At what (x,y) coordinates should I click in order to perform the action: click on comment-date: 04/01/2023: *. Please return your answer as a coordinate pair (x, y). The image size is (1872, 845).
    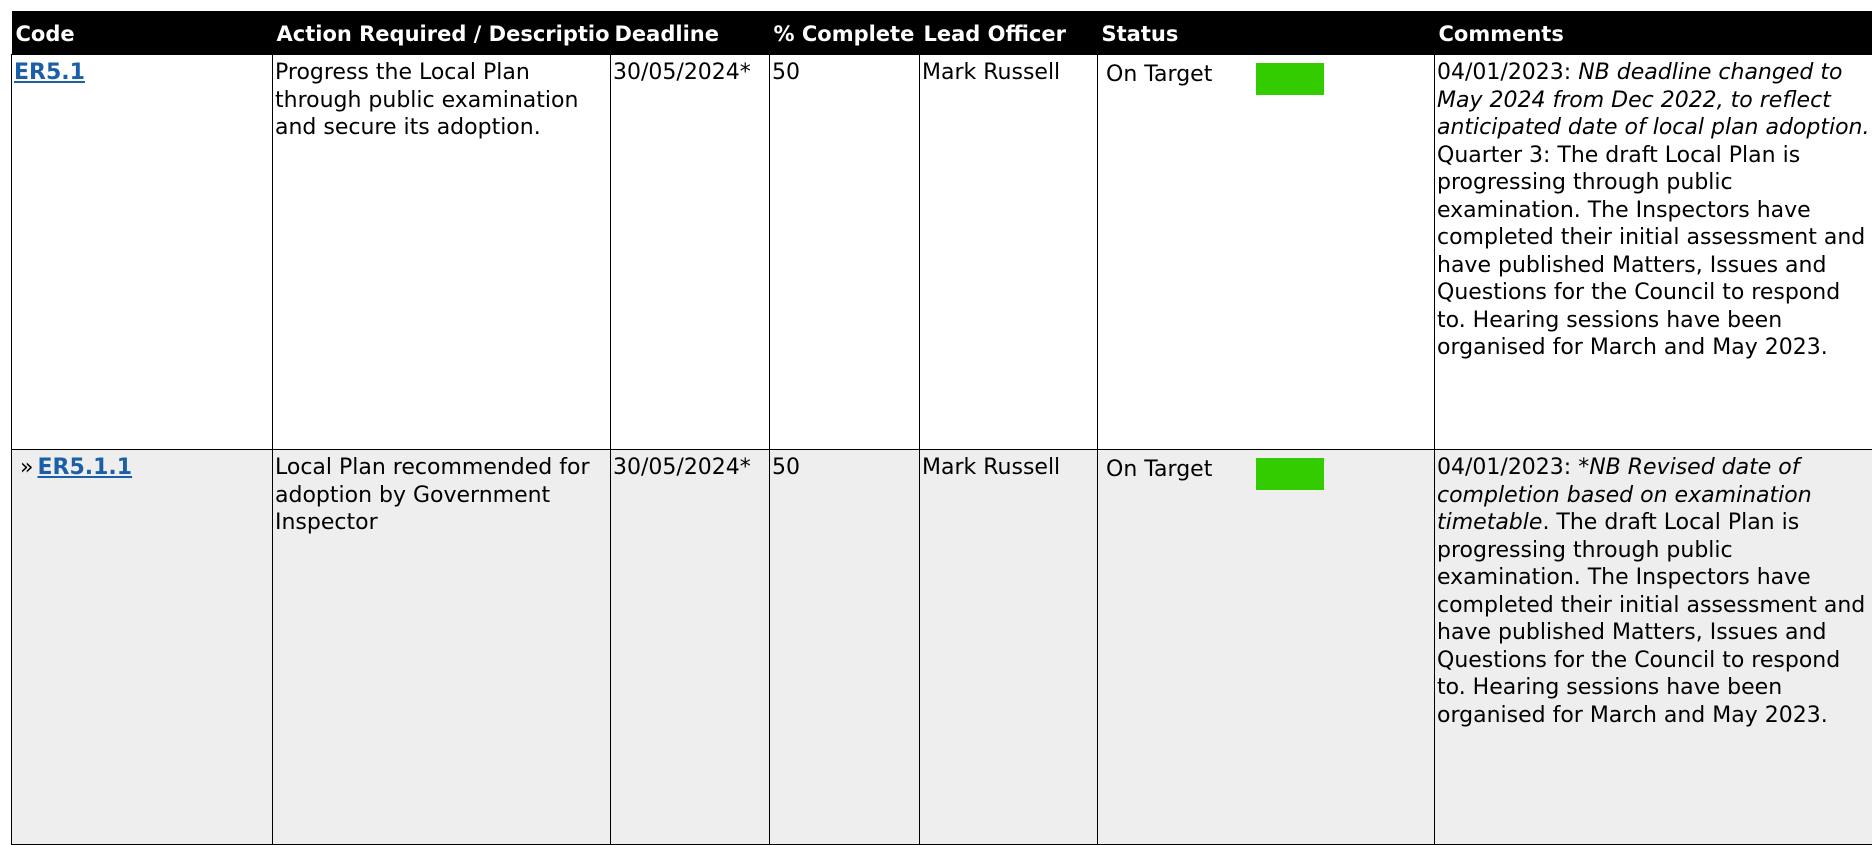
    Looking at the image, I should click on (1513, 467).